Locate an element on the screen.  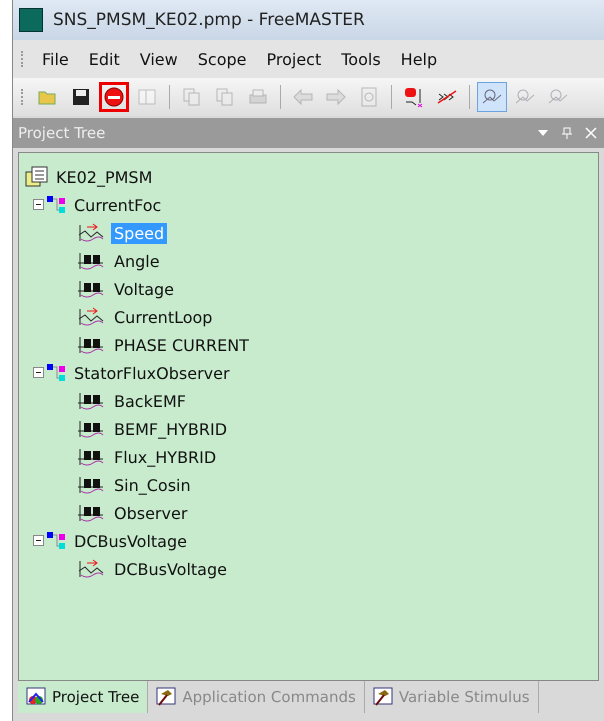
tree-item: Angle is located at coordinates (137, 261).